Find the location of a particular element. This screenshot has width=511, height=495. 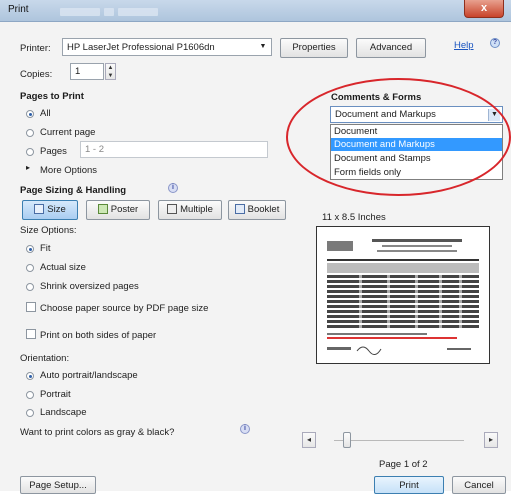

poster-label: Poster is located at coordinates (124, 209).